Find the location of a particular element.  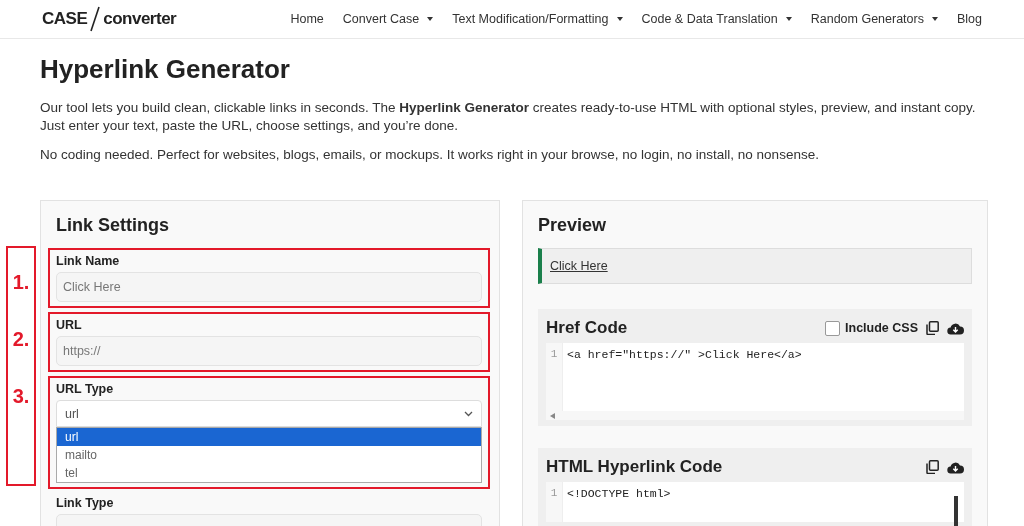

input-field: Click Here is located at coordinates (269, 287).